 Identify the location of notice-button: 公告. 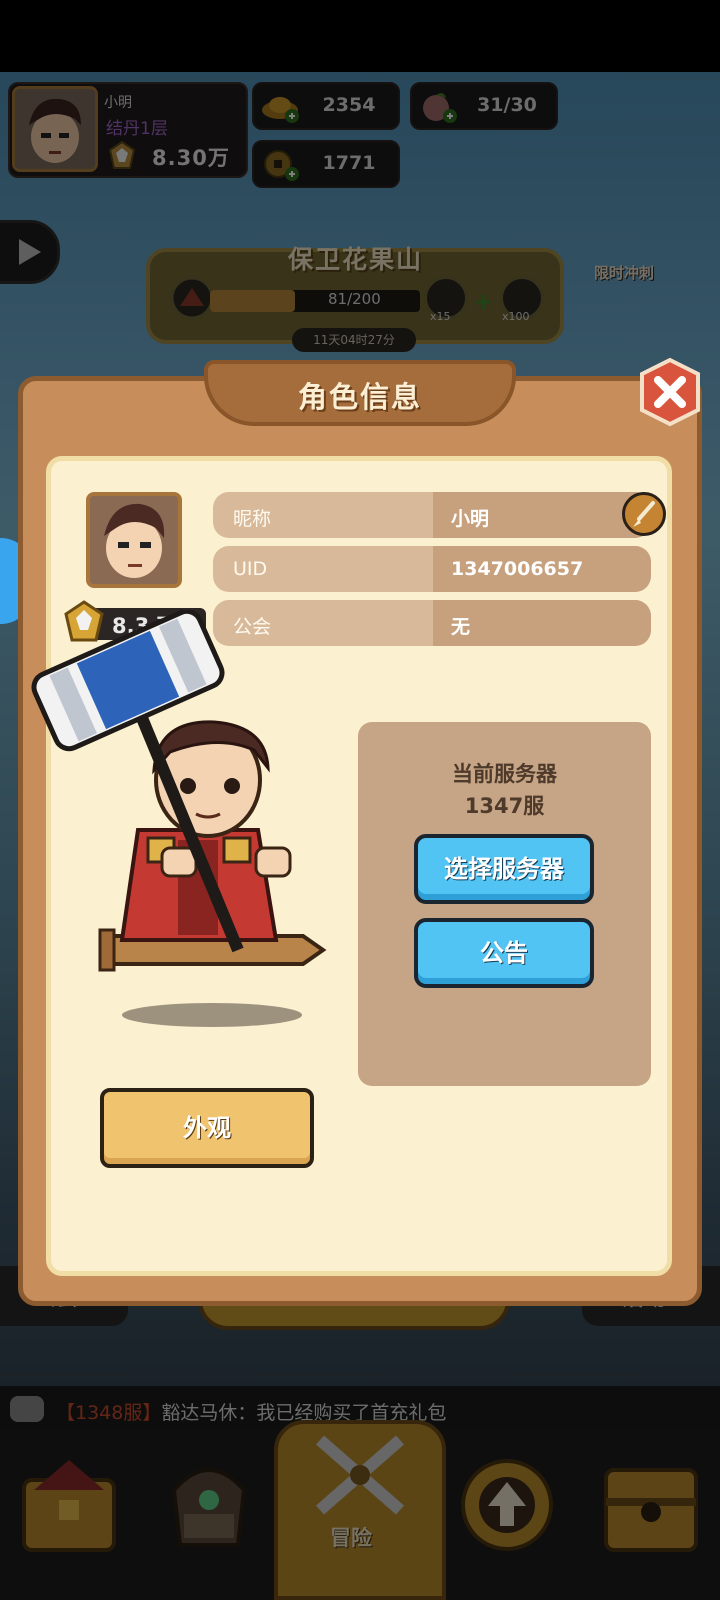
(504, 953).